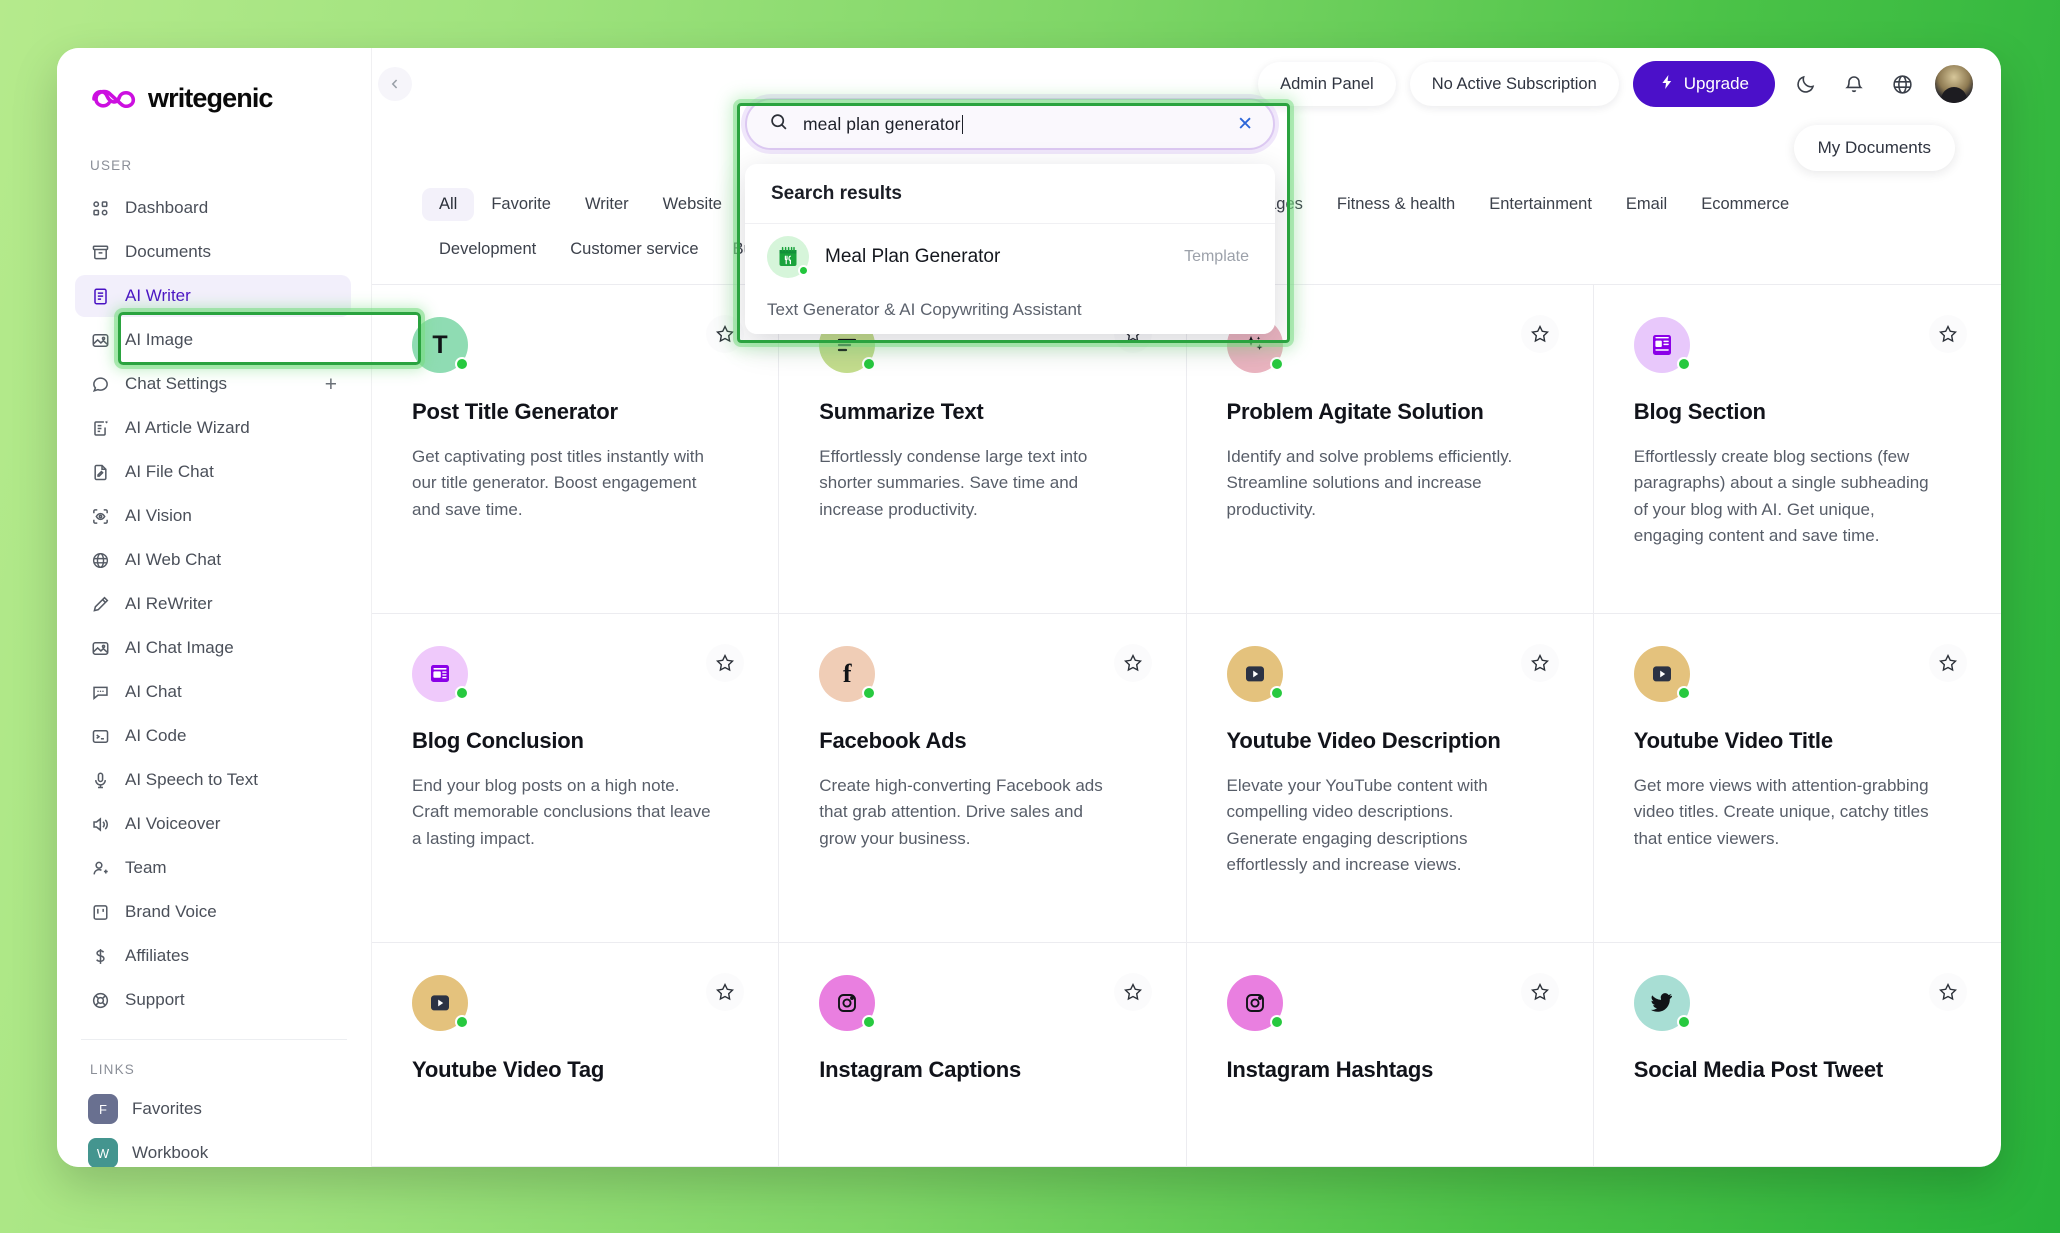  Describe the element at coordinates (213, 868) in the screenshot. I see `sidebar-item-team: Team` at that location.